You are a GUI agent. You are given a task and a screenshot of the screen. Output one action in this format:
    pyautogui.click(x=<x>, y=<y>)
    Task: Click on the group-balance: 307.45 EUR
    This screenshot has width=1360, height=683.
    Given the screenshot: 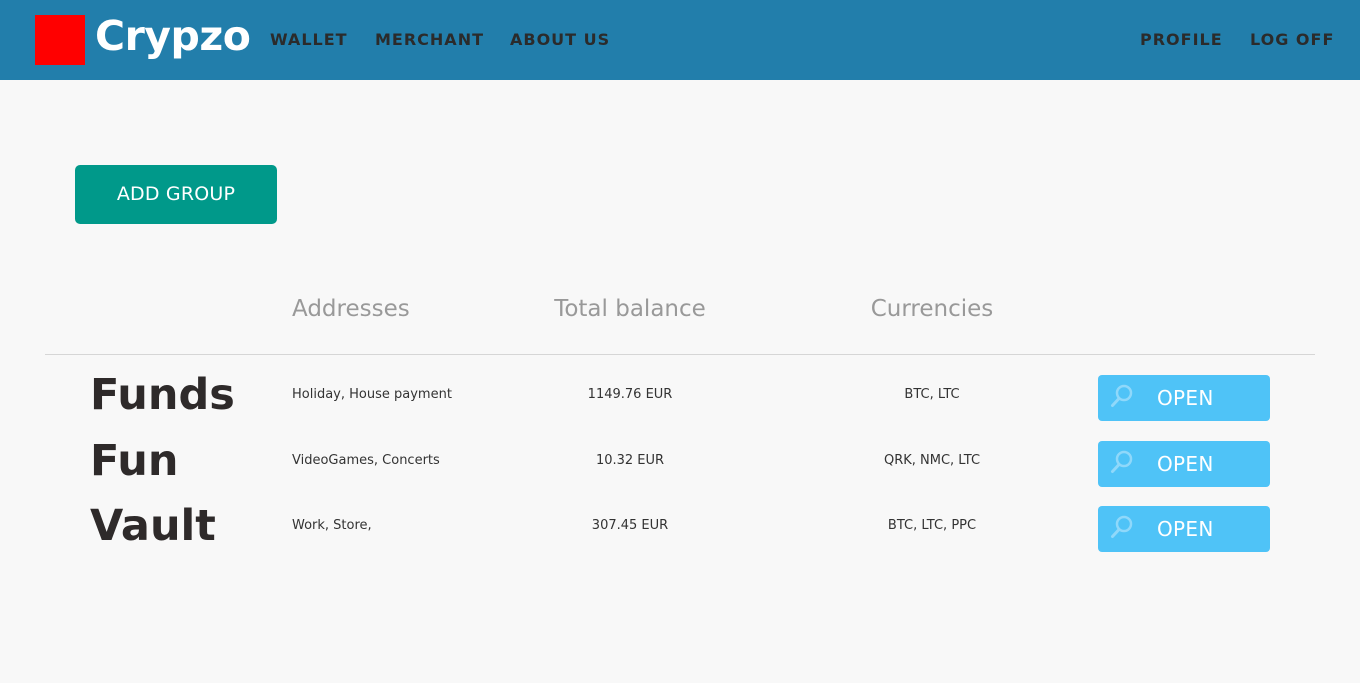 What is the action you would take?
    pyautogui.click(x=630, y=525)
    